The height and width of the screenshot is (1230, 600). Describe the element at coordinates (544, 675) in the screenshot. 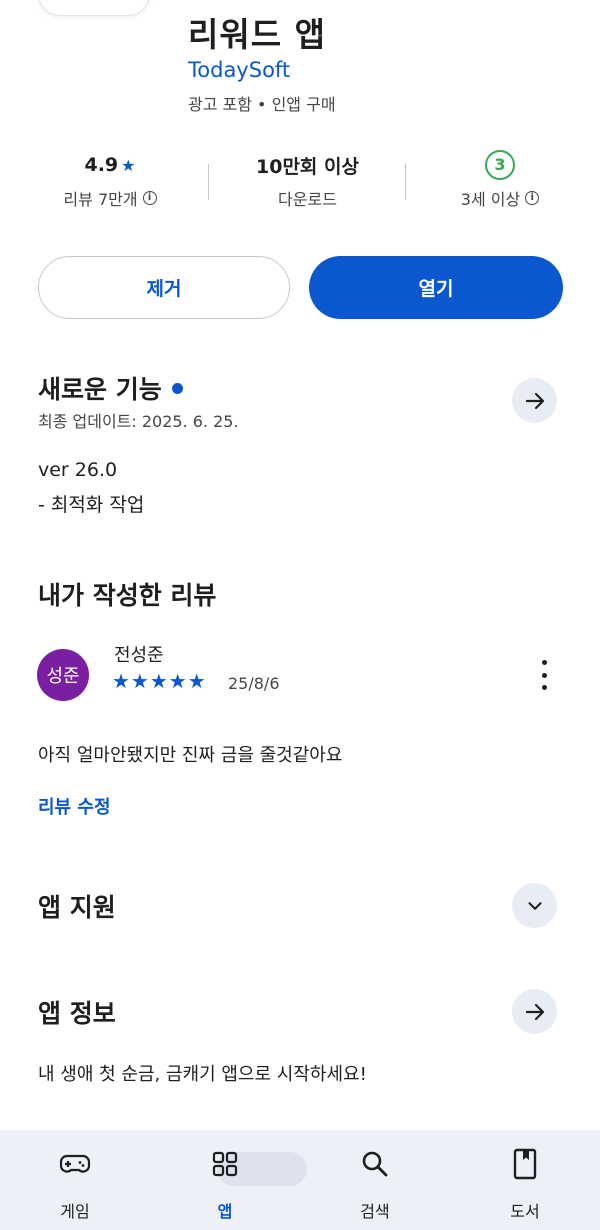

I see `more-options-icon` at that location.